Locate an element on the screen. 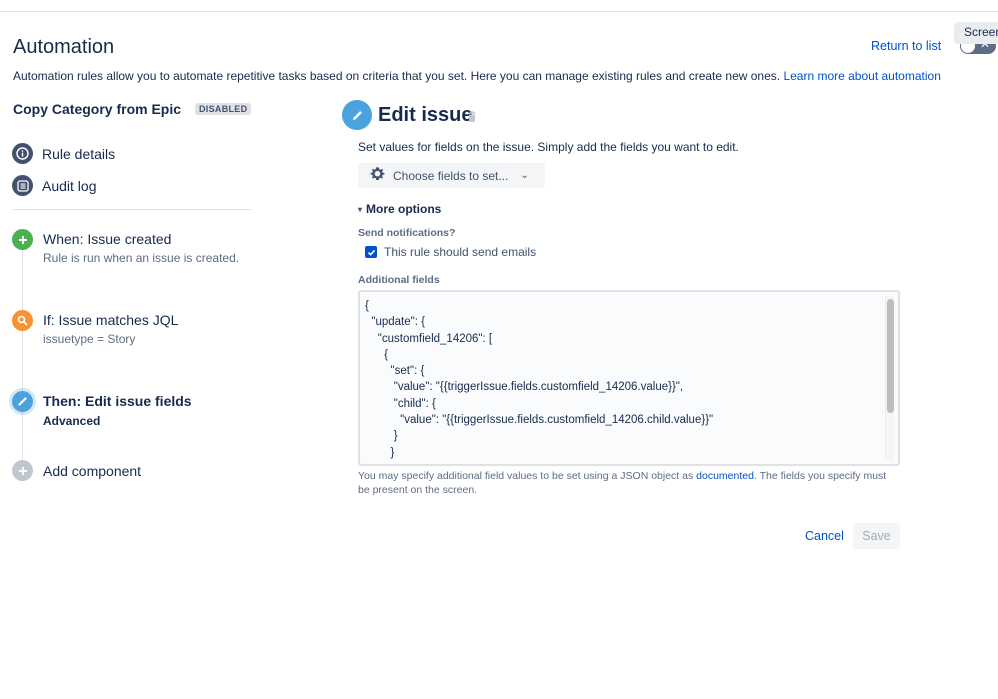  panel-title: Edit issue is located at coordinates (425, 115).